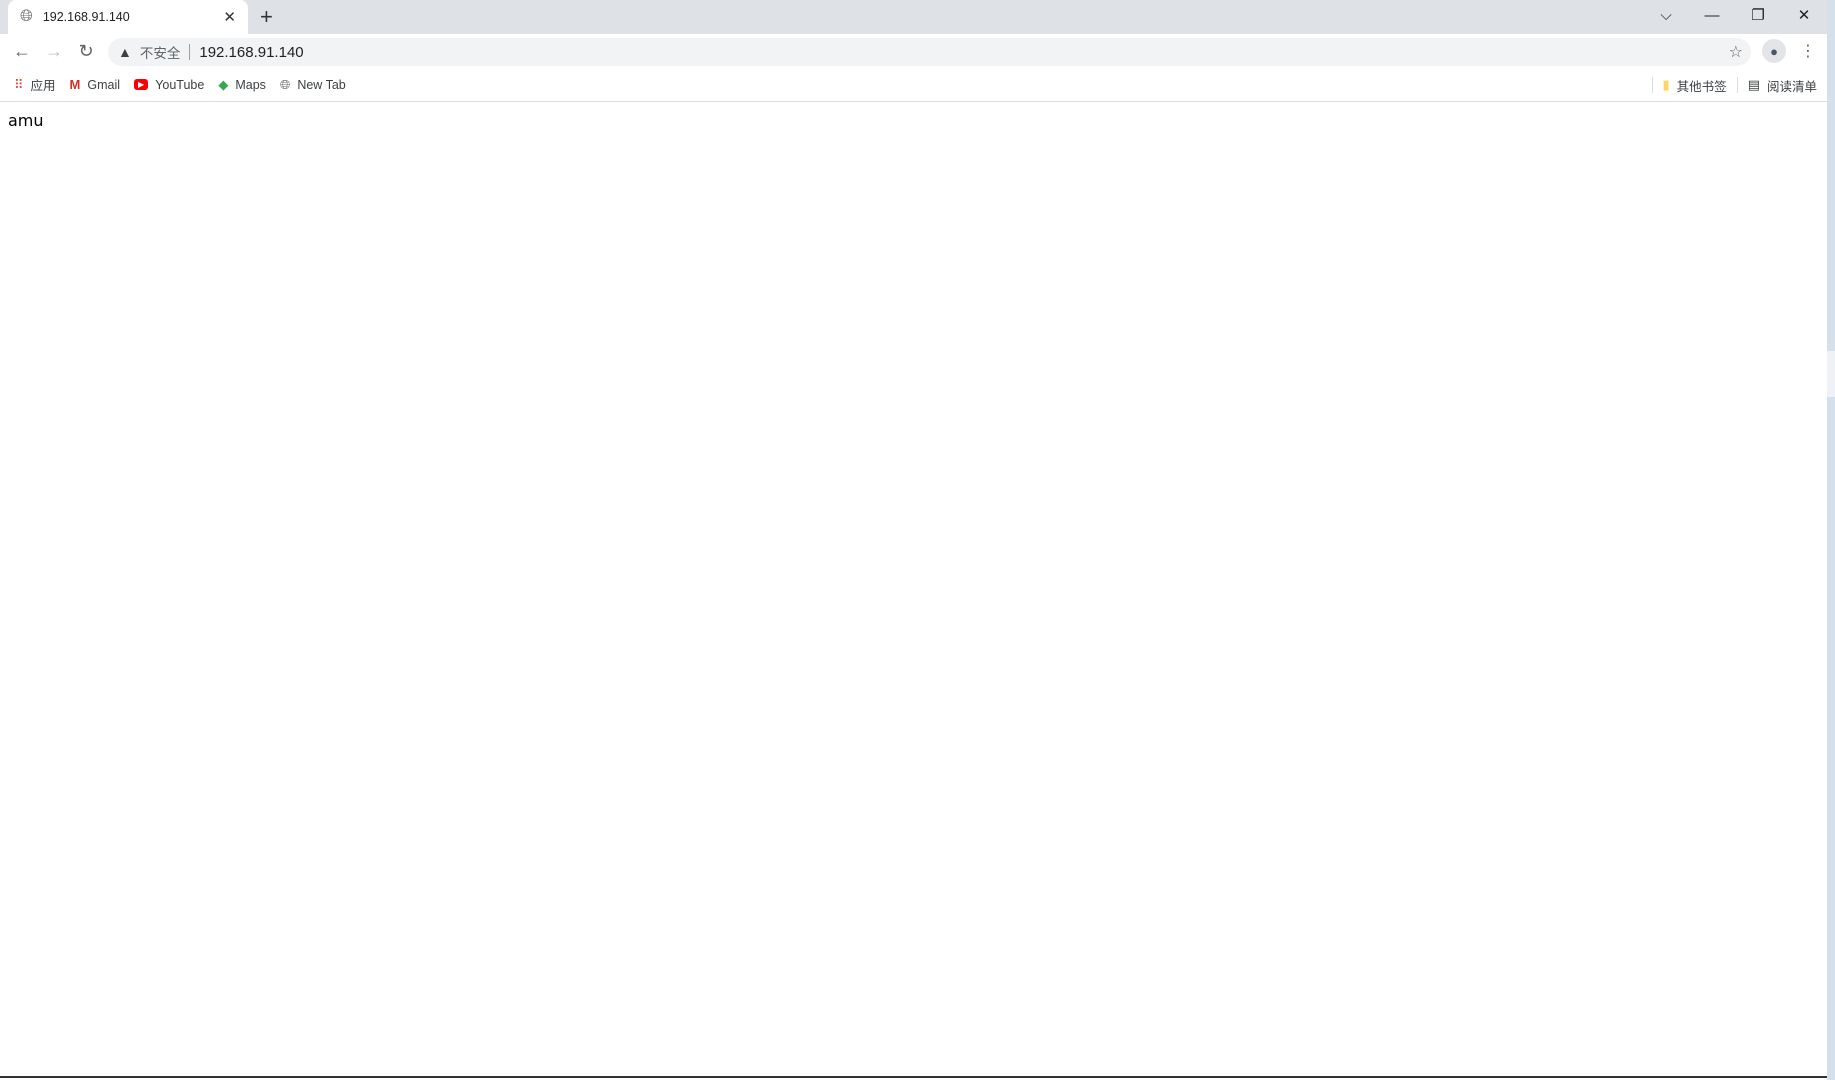  Describe the element at coordinates (26, 120) in the screenshot. I see `page-text: amu` at that location.